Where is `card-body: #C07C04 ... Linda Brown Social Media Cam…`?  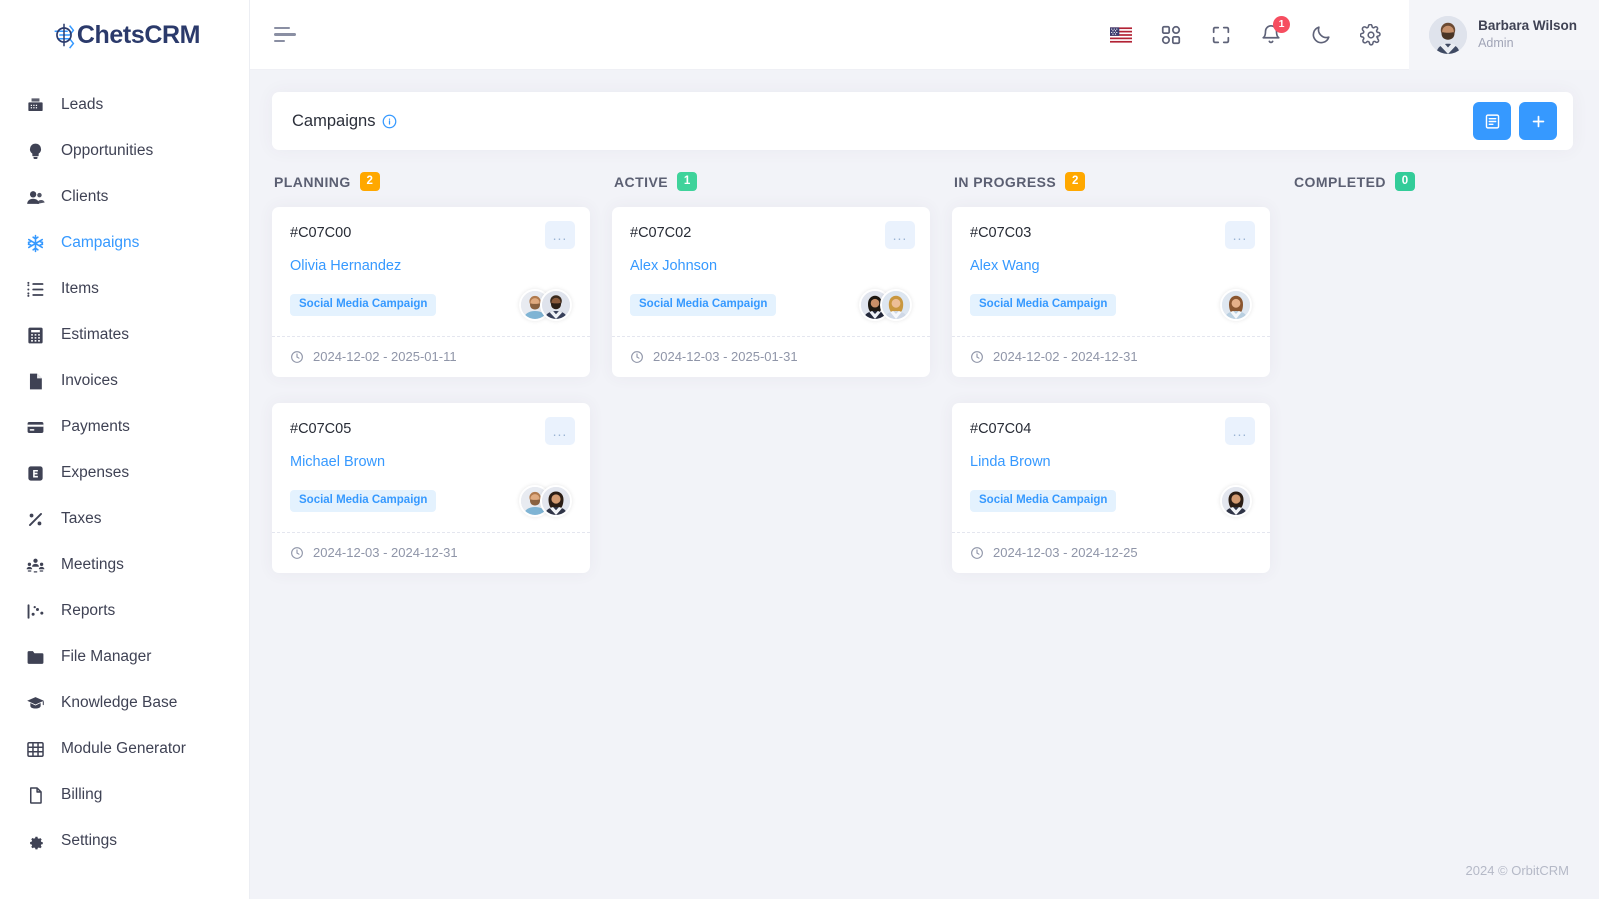 card-body: #C07C04 ... Linda Brown Social Media Cam… is located at coordinates (1111, 467).